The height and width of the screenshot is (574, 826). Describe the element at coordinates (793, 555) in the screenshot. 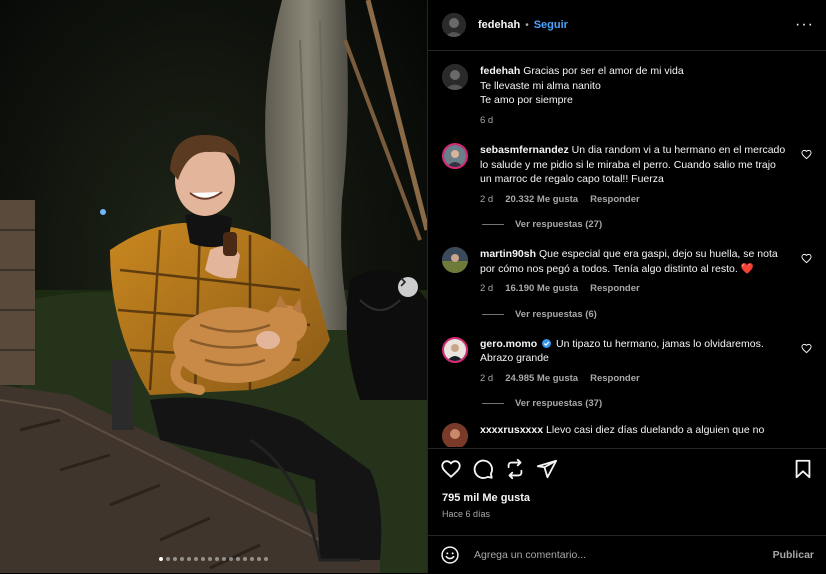

I see `publish-button: Publicar` at that location.